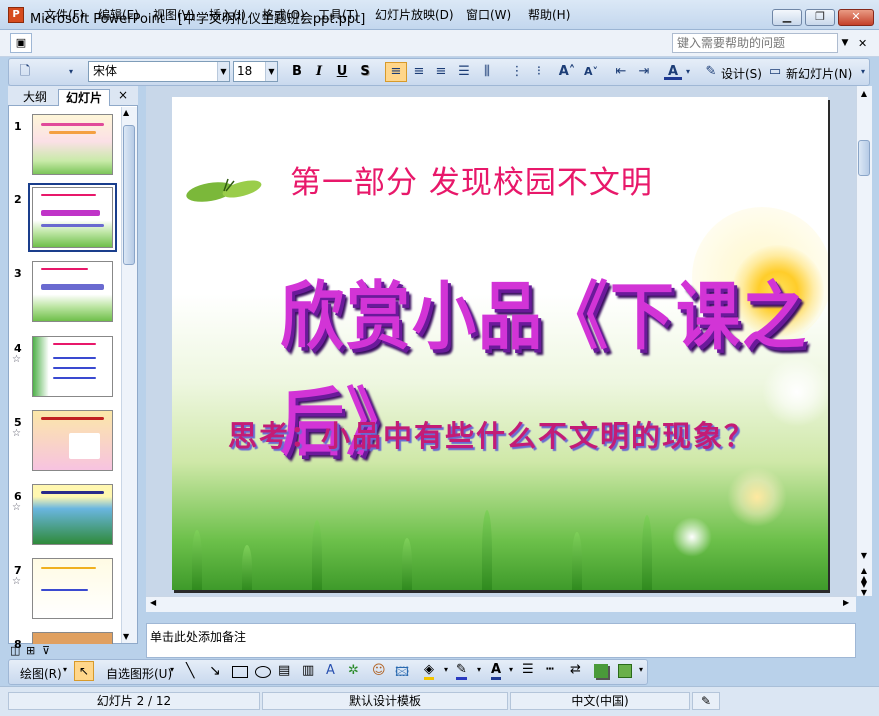  Describe the element at coordinates (308, 670) in the screenshot. I see `vertical-textbox-icon: ▥` at that location.